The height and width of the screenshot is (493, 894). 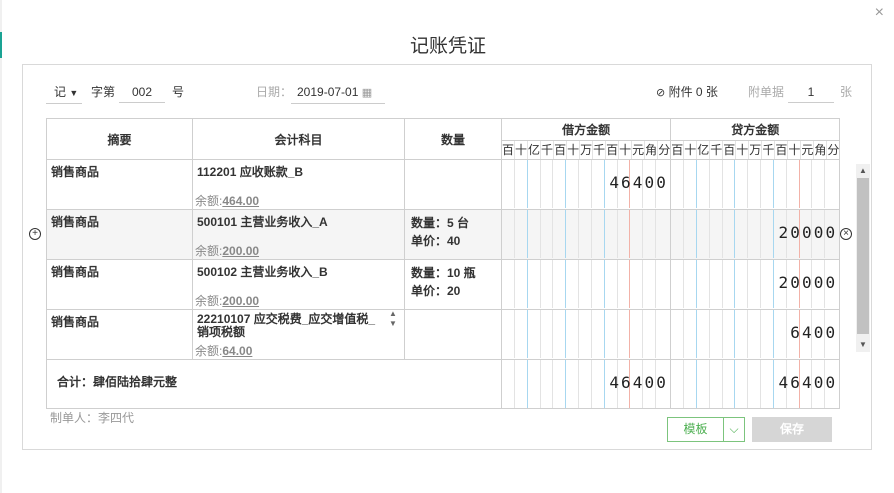 What do you see at coordinates (298, 326) in the screenshot?
I see `account-cell: 22210107 应交税费_应交增值税_销项税额` at bounding box center [298, 326].